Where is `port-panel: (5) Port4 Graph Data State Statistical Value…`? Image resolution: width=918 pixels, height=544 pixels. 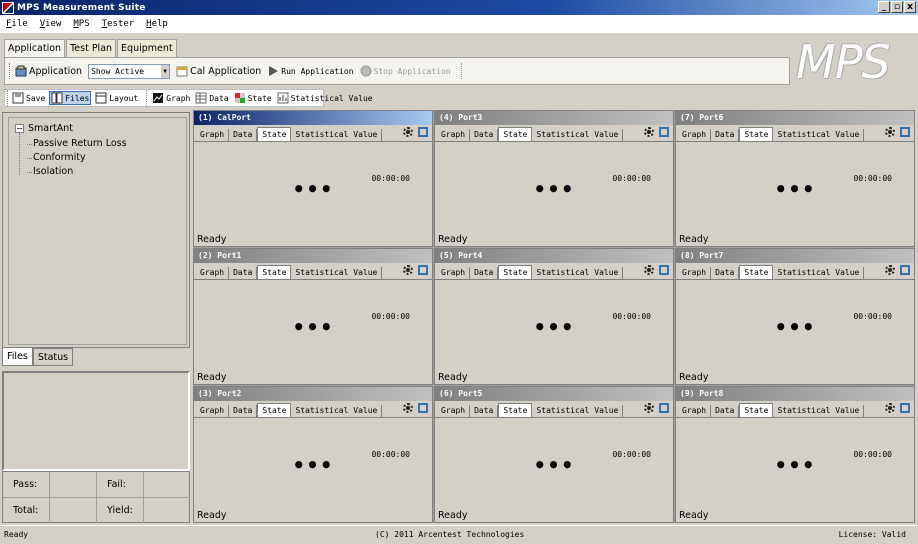
port-panel: (5) Port4 Graph Data State Statistical Value… is located at coordinates (554, 316).